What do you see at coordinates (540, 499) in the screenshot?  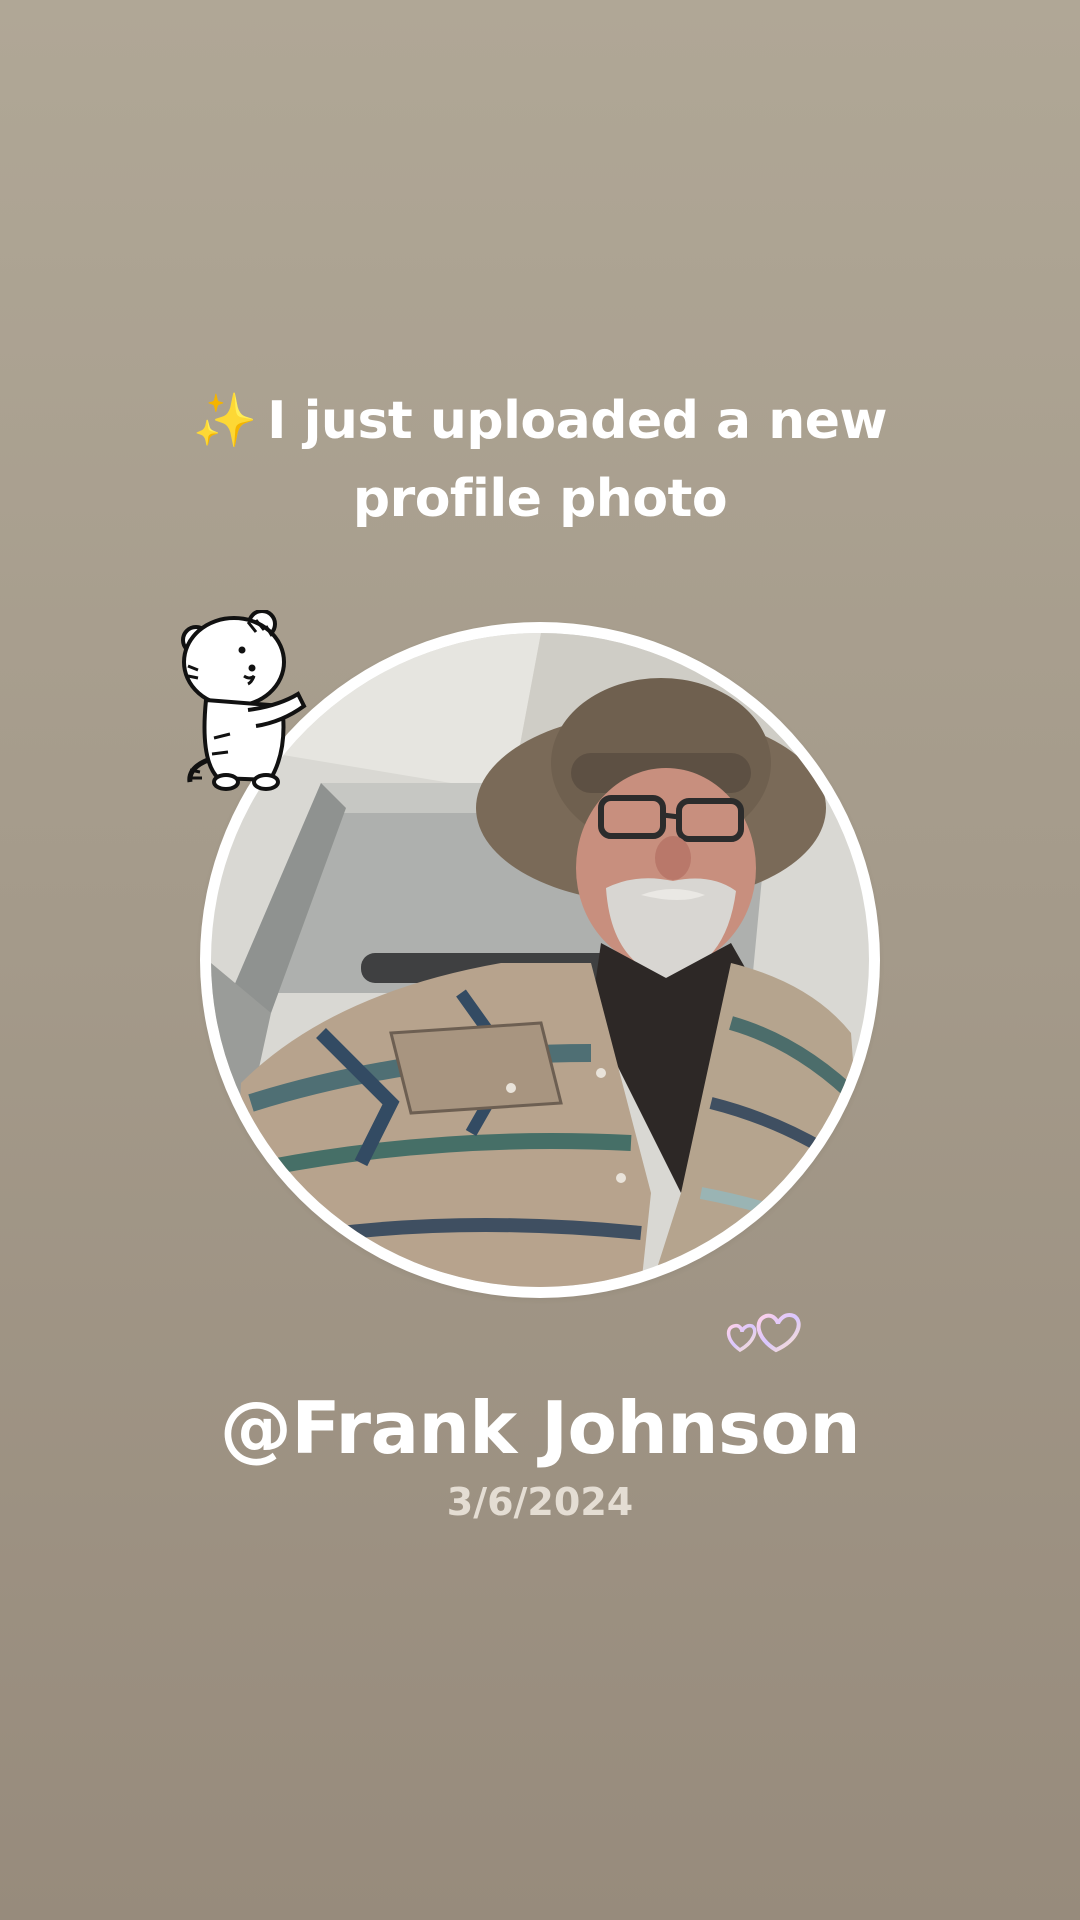 I see `headline-line-2: profile photo` at bounding box center [540, 499].